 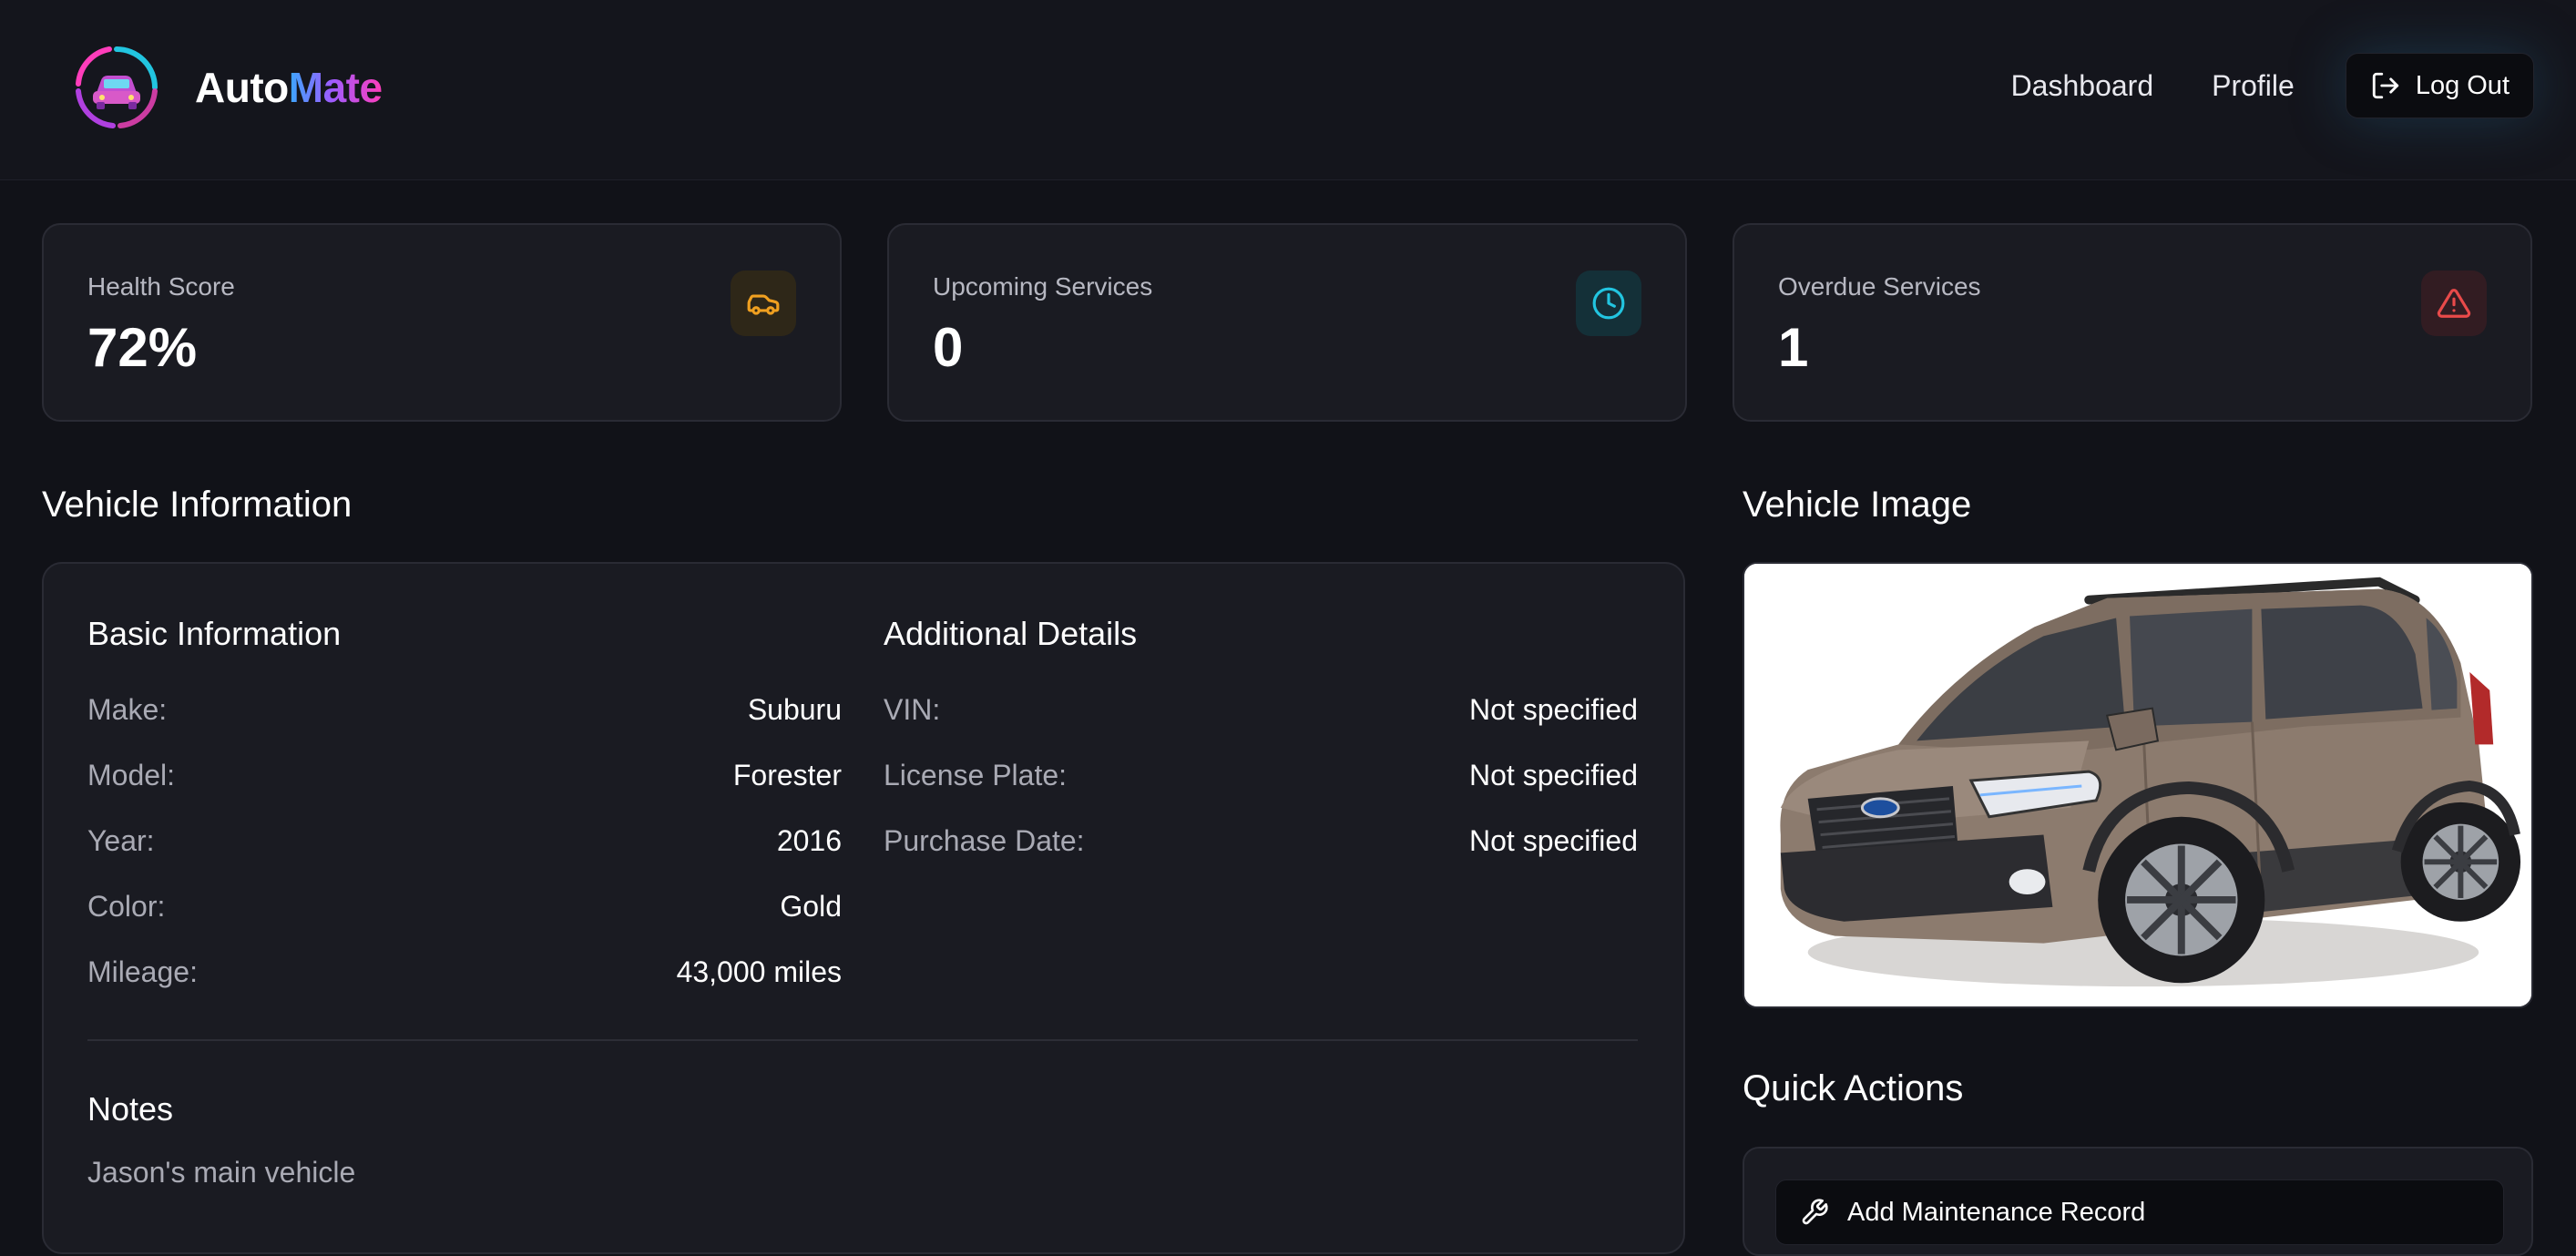 What do you see at coordinates (862, 1040) in the screenshot?
I see `section-divider` at bounding box center [862, 1040].